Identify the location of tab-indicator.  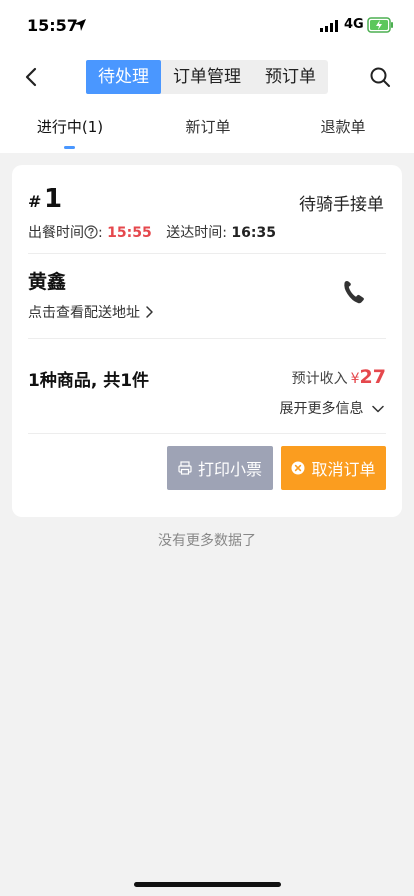
(69, 147).